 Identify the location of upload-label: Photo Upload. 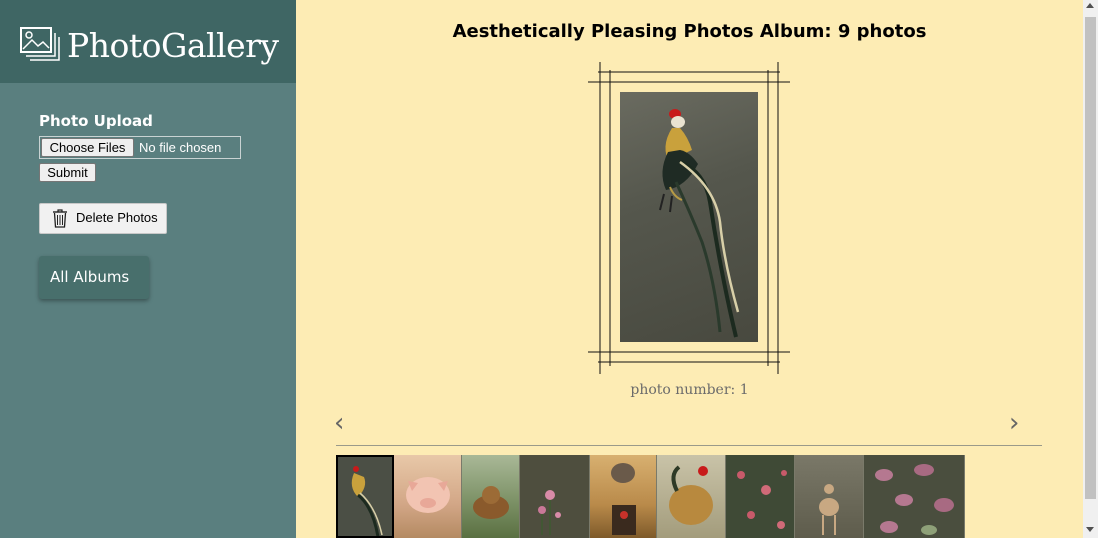
(96, 121).